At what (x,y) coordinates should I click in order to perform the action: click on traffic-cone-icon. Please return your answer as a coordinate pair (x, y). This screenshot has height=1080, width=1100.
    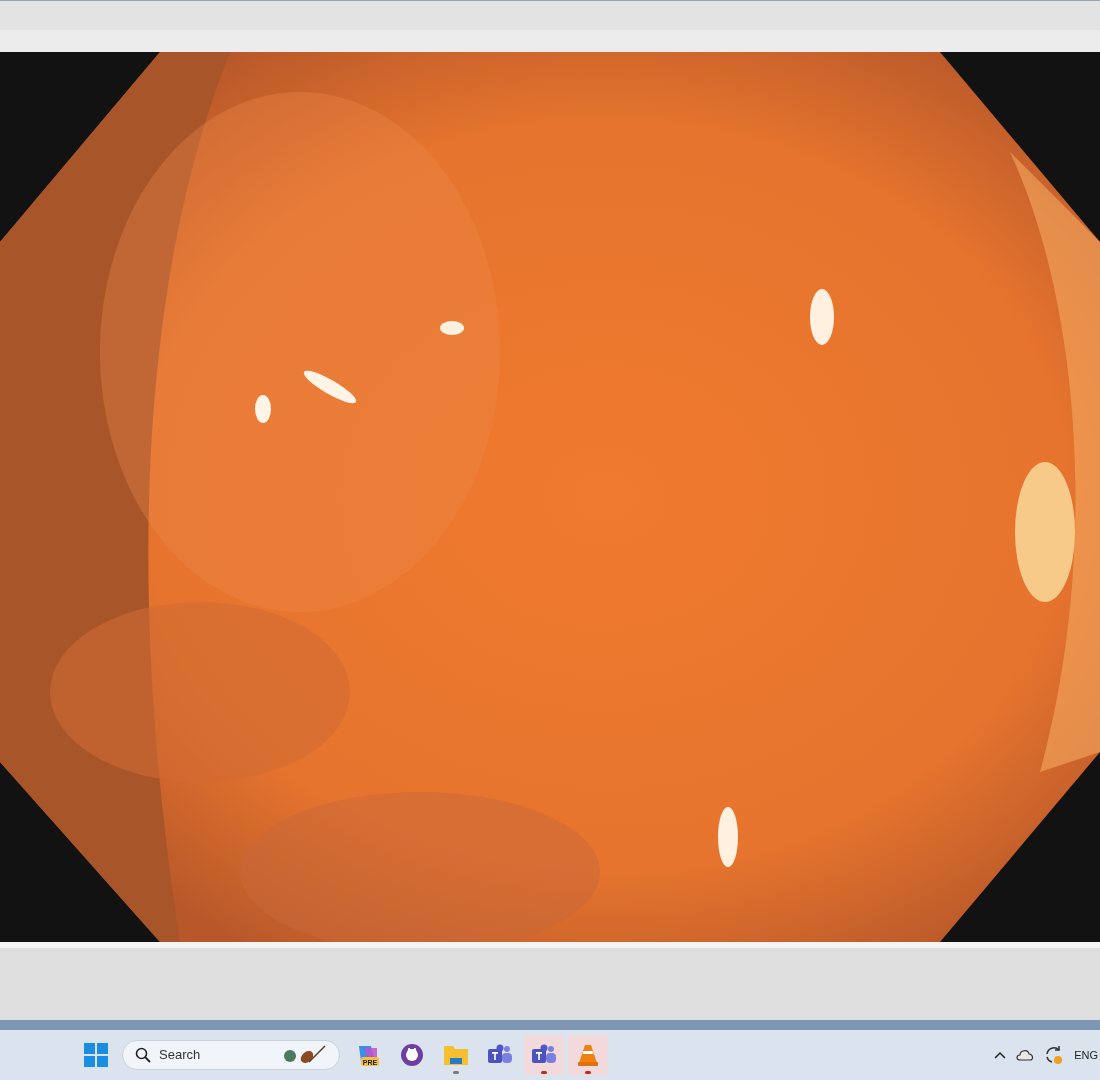
    Looking at the image, I should click on (588, 1055).